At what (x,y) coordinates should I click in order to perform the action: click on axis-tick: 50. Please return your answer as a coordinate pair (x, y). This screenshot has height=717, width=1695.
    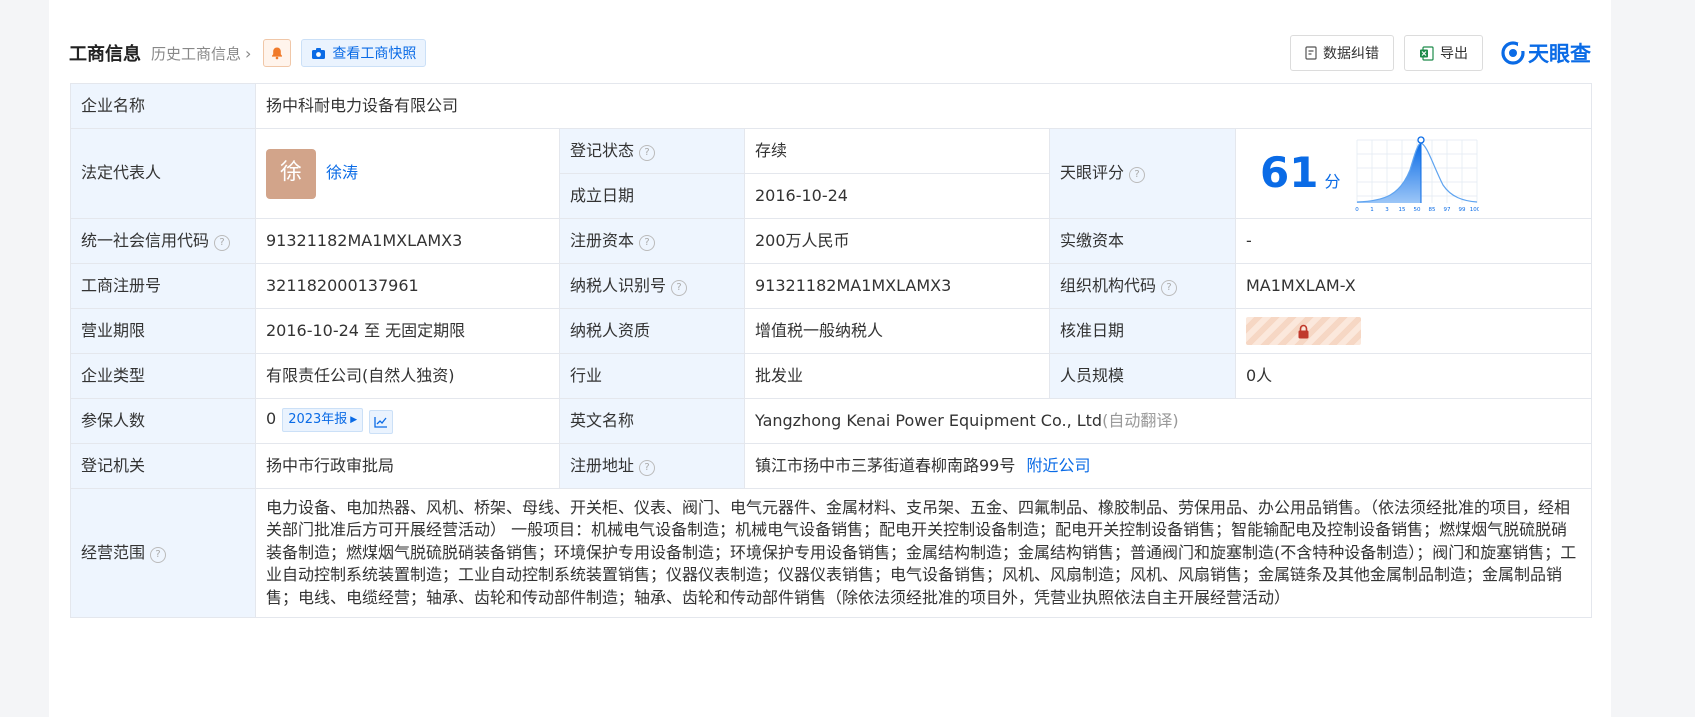
    Looking at the image, I should click on (1417, 210).